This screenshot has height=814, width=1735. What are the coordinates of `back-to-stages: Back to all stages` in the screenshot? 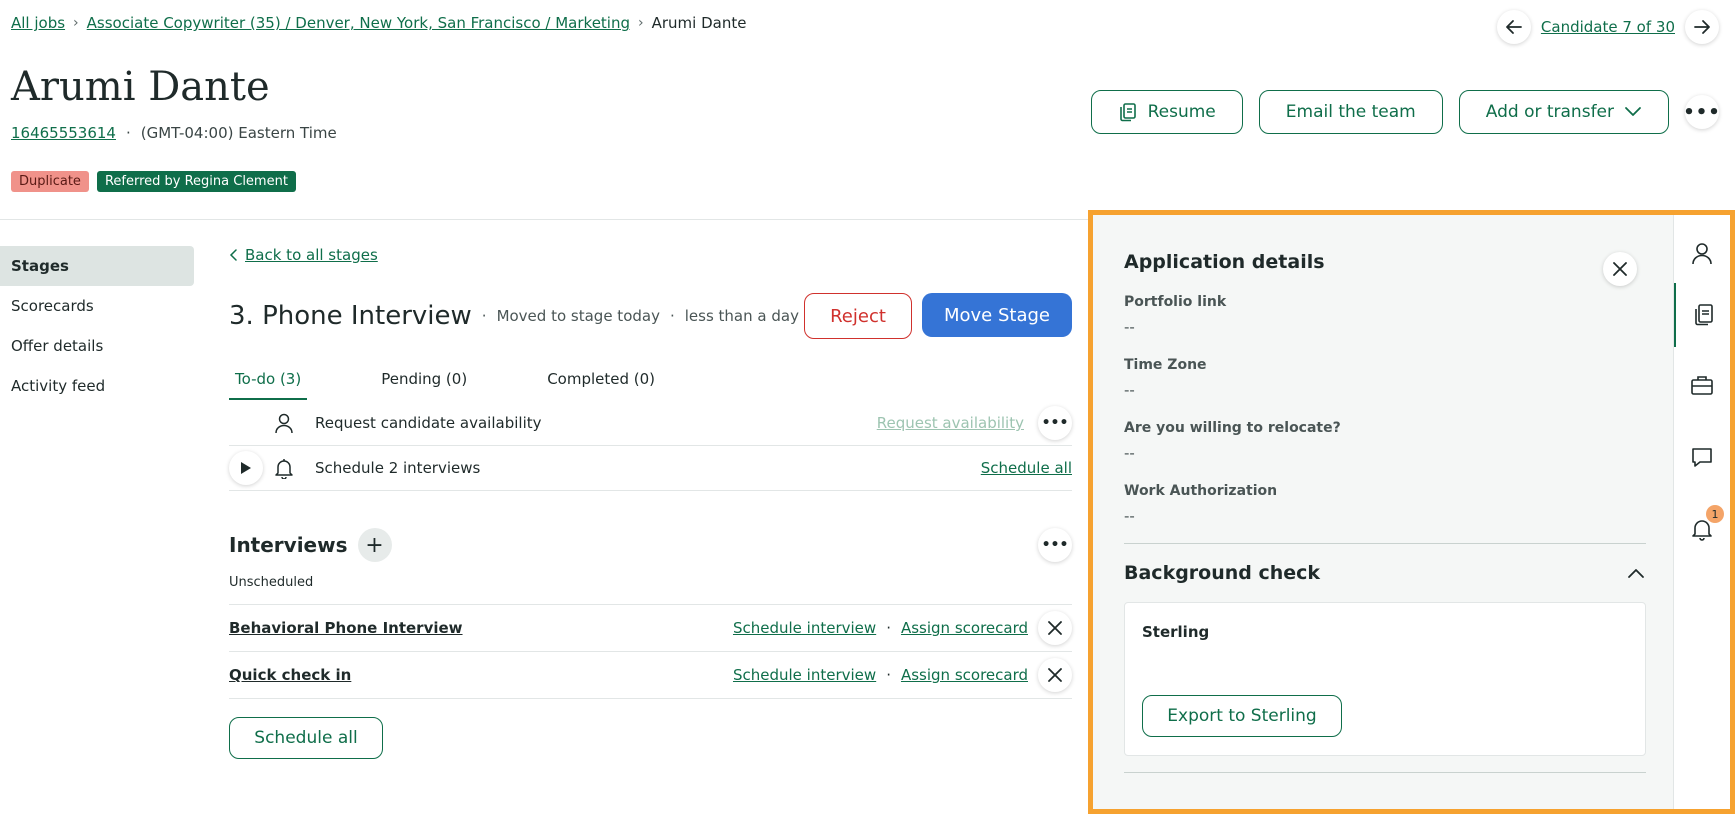 It's located at (650, 255).